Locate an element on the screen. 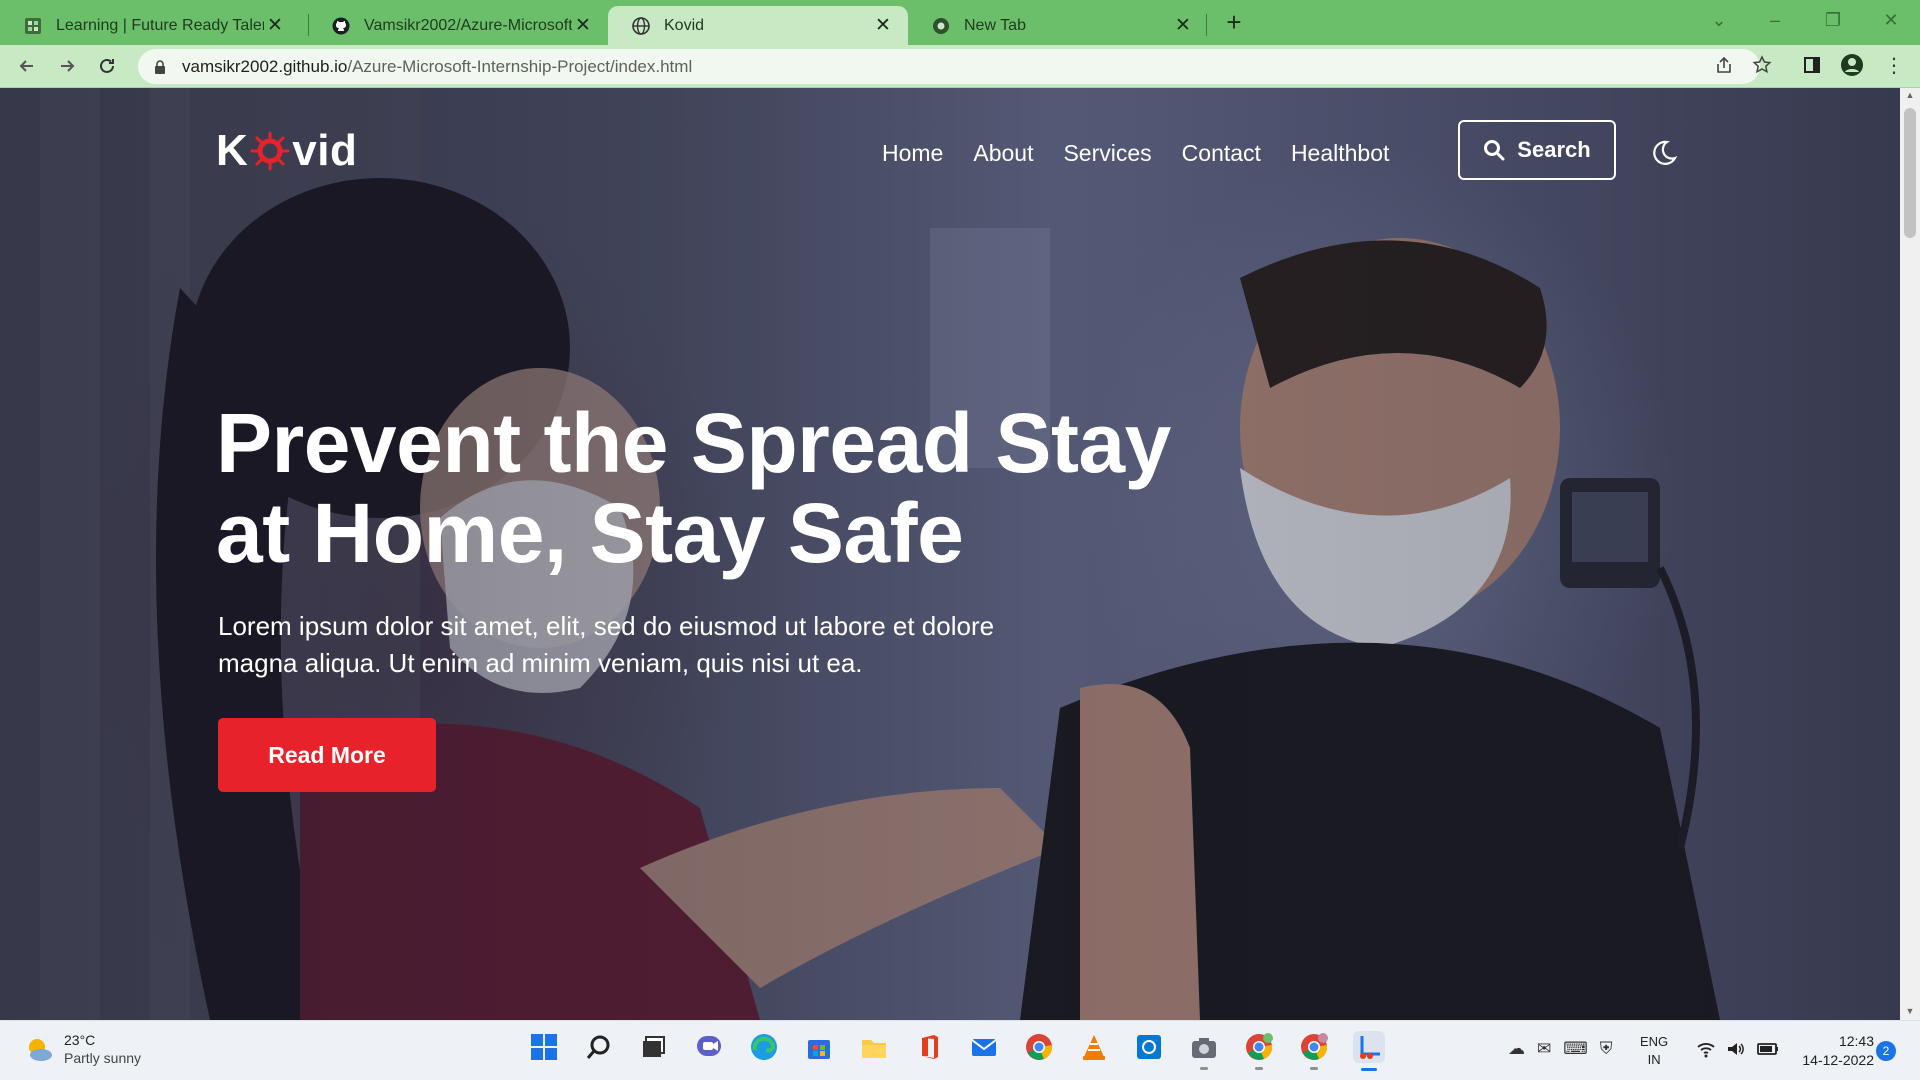 The height and width of the screenshot is (1080, 1920). camera-icon is located at coordinates (1204, 1050).